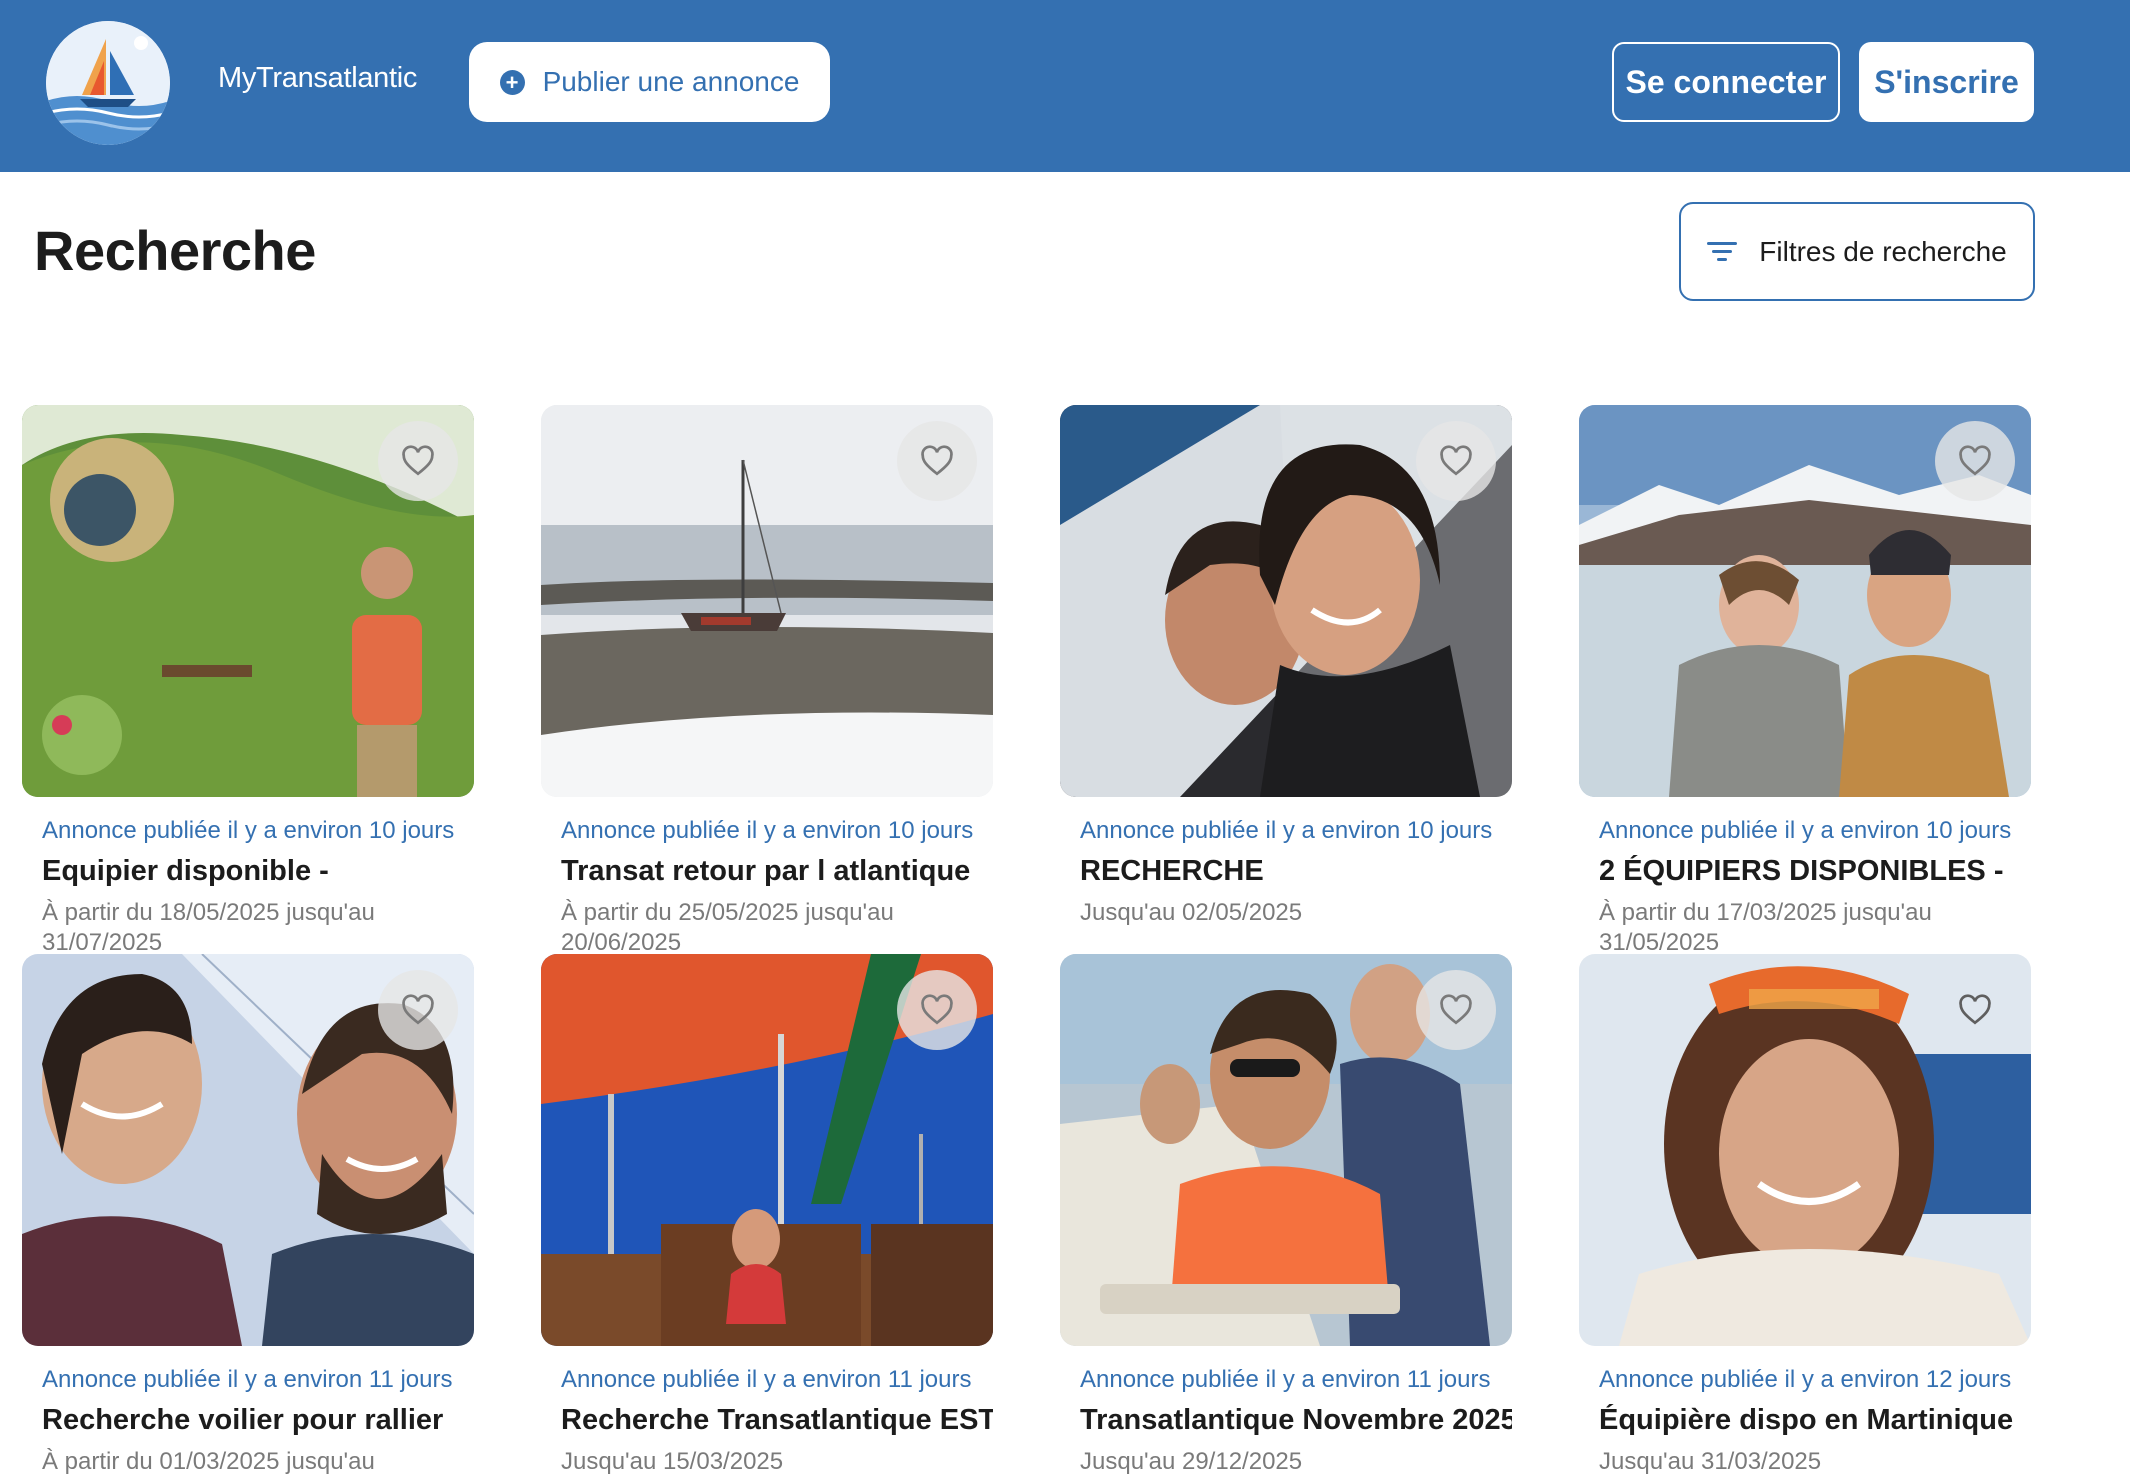  I want to click on page-title: Recherche, so click(175, 250).